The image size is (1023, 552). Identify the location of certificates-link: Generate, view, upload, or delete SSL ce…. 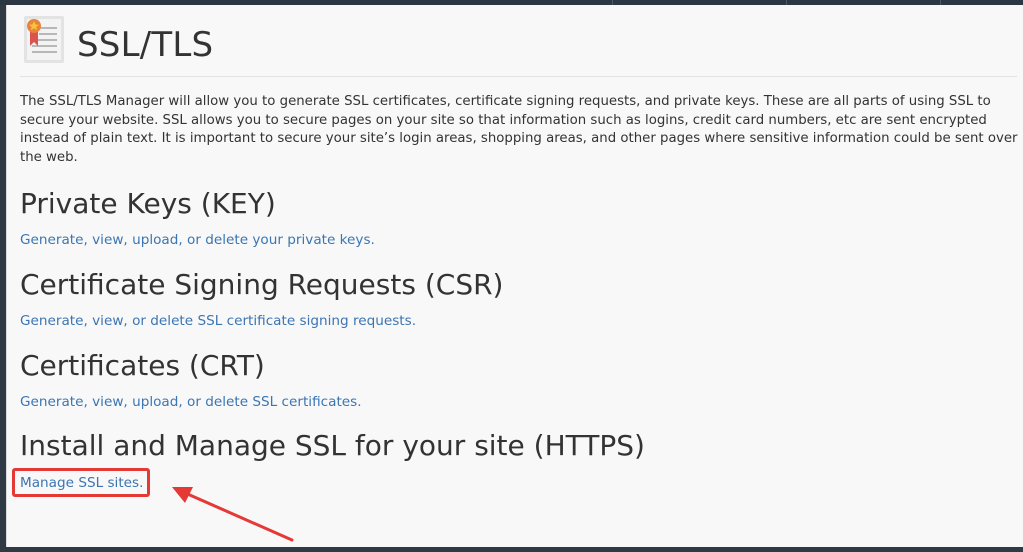
(191, 402).